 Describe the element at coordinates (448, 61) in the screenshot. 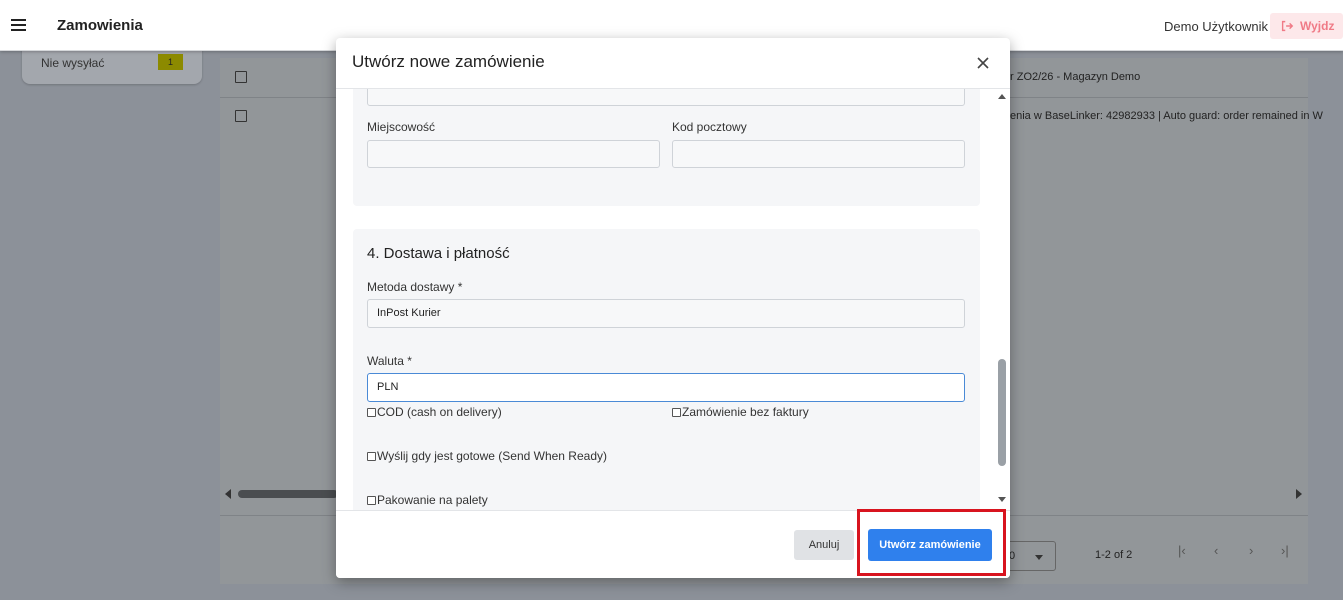

I see `dialog-title: Utwórz nowe zamówienie` at that location.